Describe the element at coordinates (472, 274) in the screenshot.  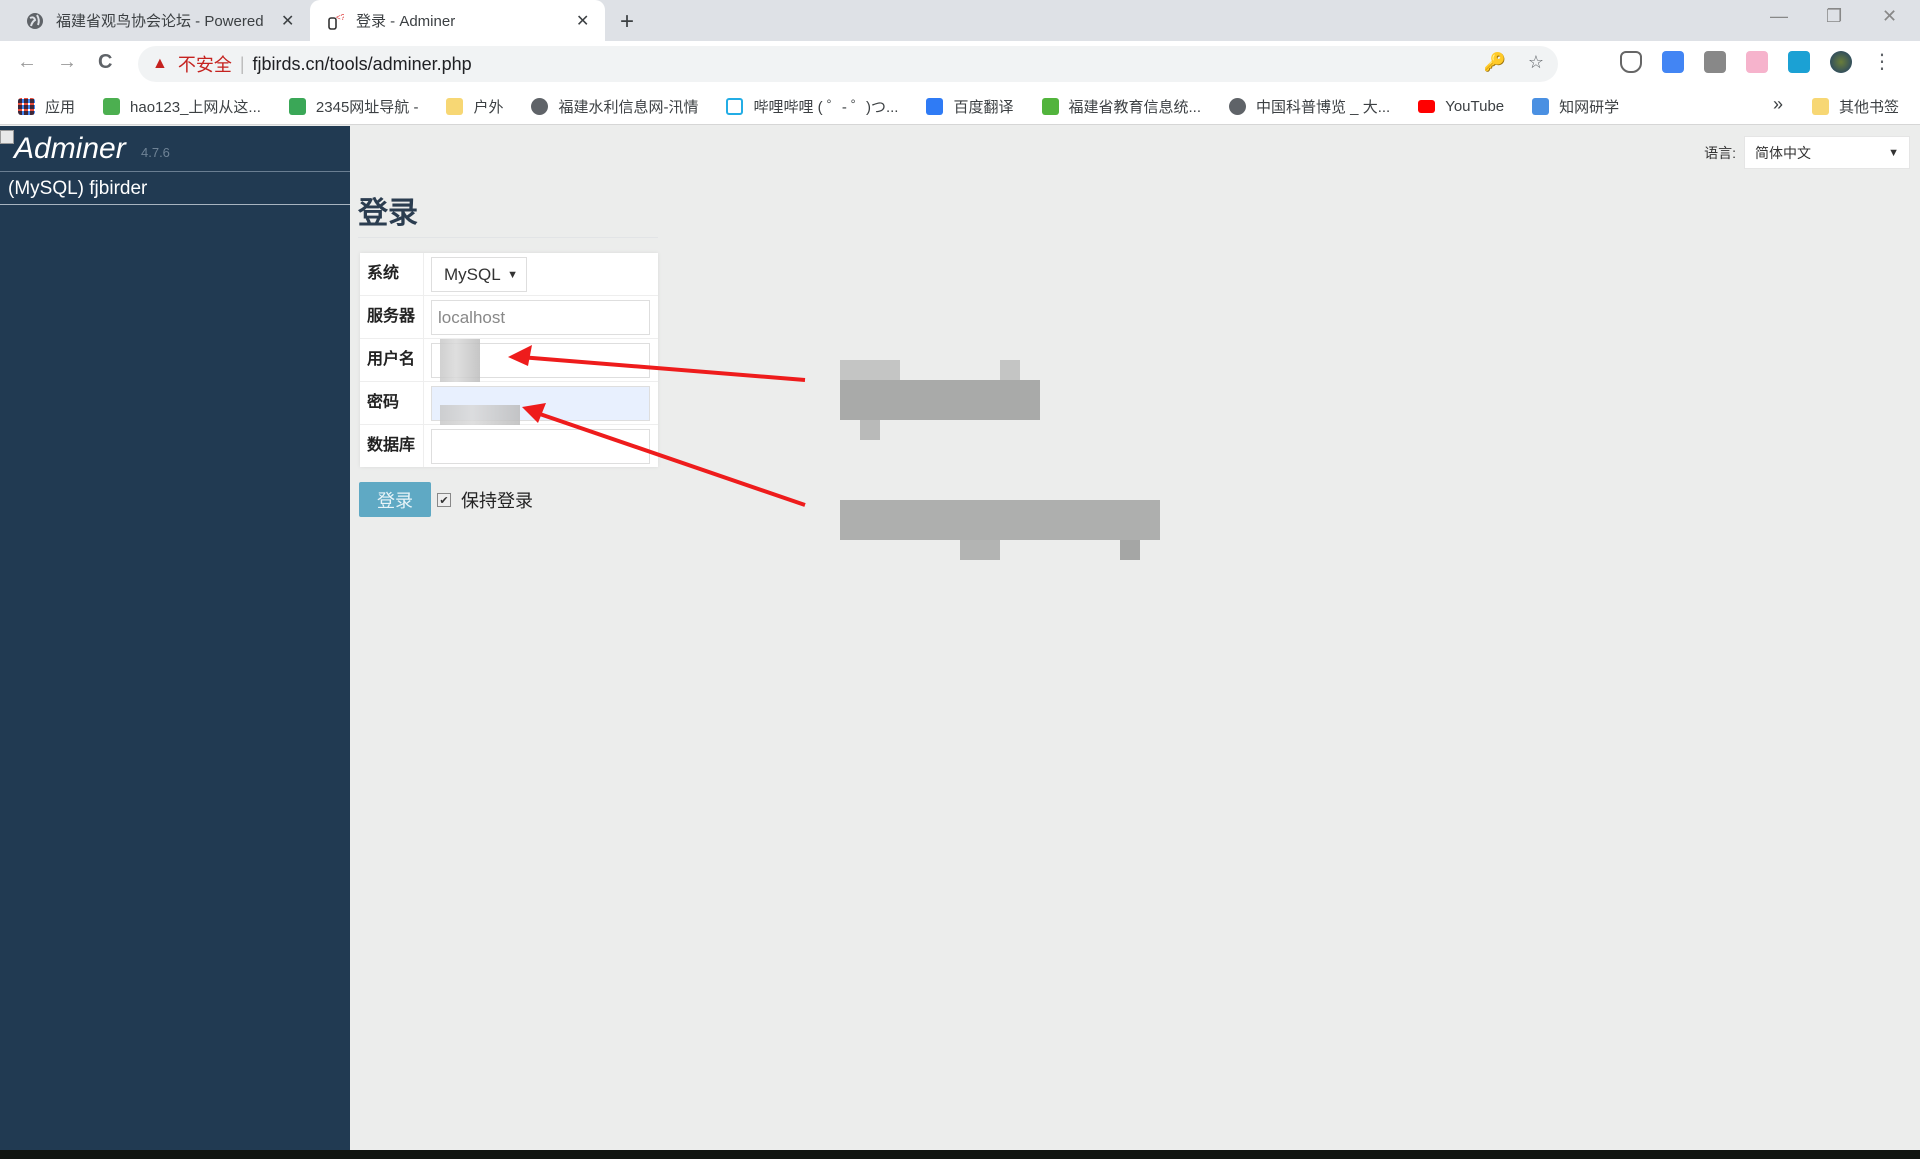
I see `system-value: MySQL` at that location.